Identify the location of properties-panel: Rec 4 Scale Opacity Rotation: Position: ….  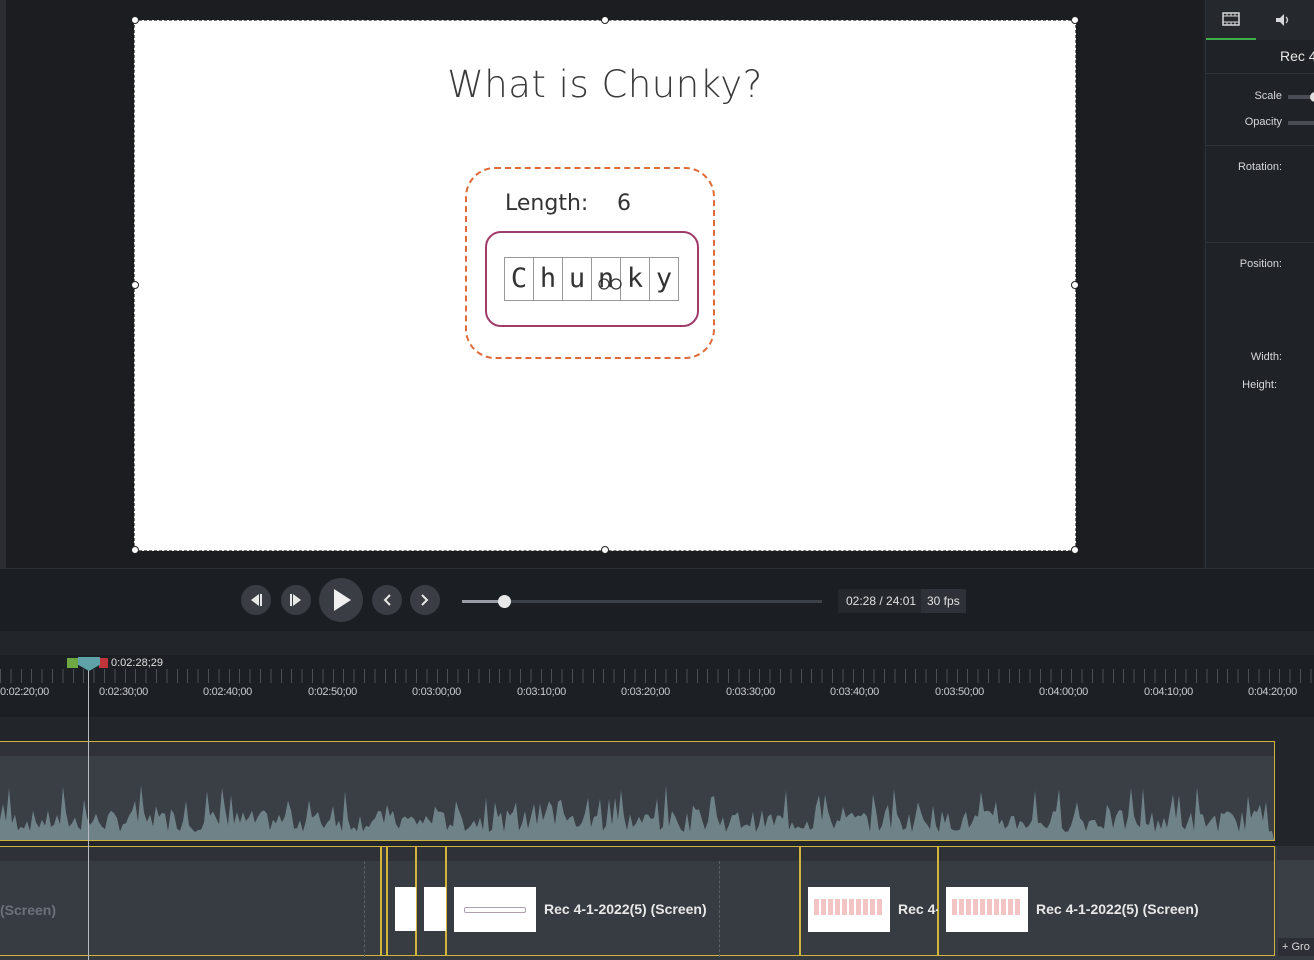
(1259, 284).